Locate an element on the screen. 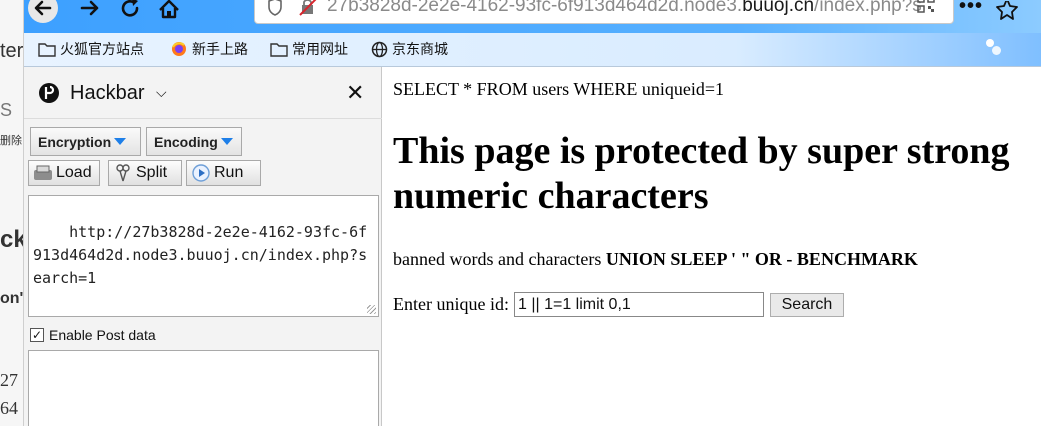 The width and height of the screenshot is (1041, 426). sql-query-text: SELECT * FROM users WHERE uniqueid=1 is located at coordinates (558, 89).